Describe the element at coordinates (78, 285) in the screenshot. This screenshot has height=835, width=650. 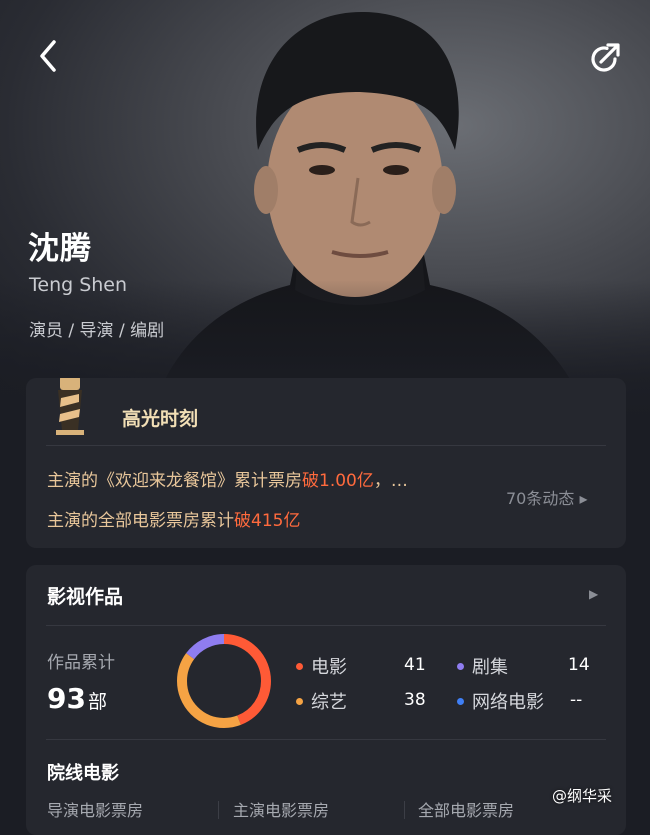
I see `actor-english-name: Teng Shen` at that location.